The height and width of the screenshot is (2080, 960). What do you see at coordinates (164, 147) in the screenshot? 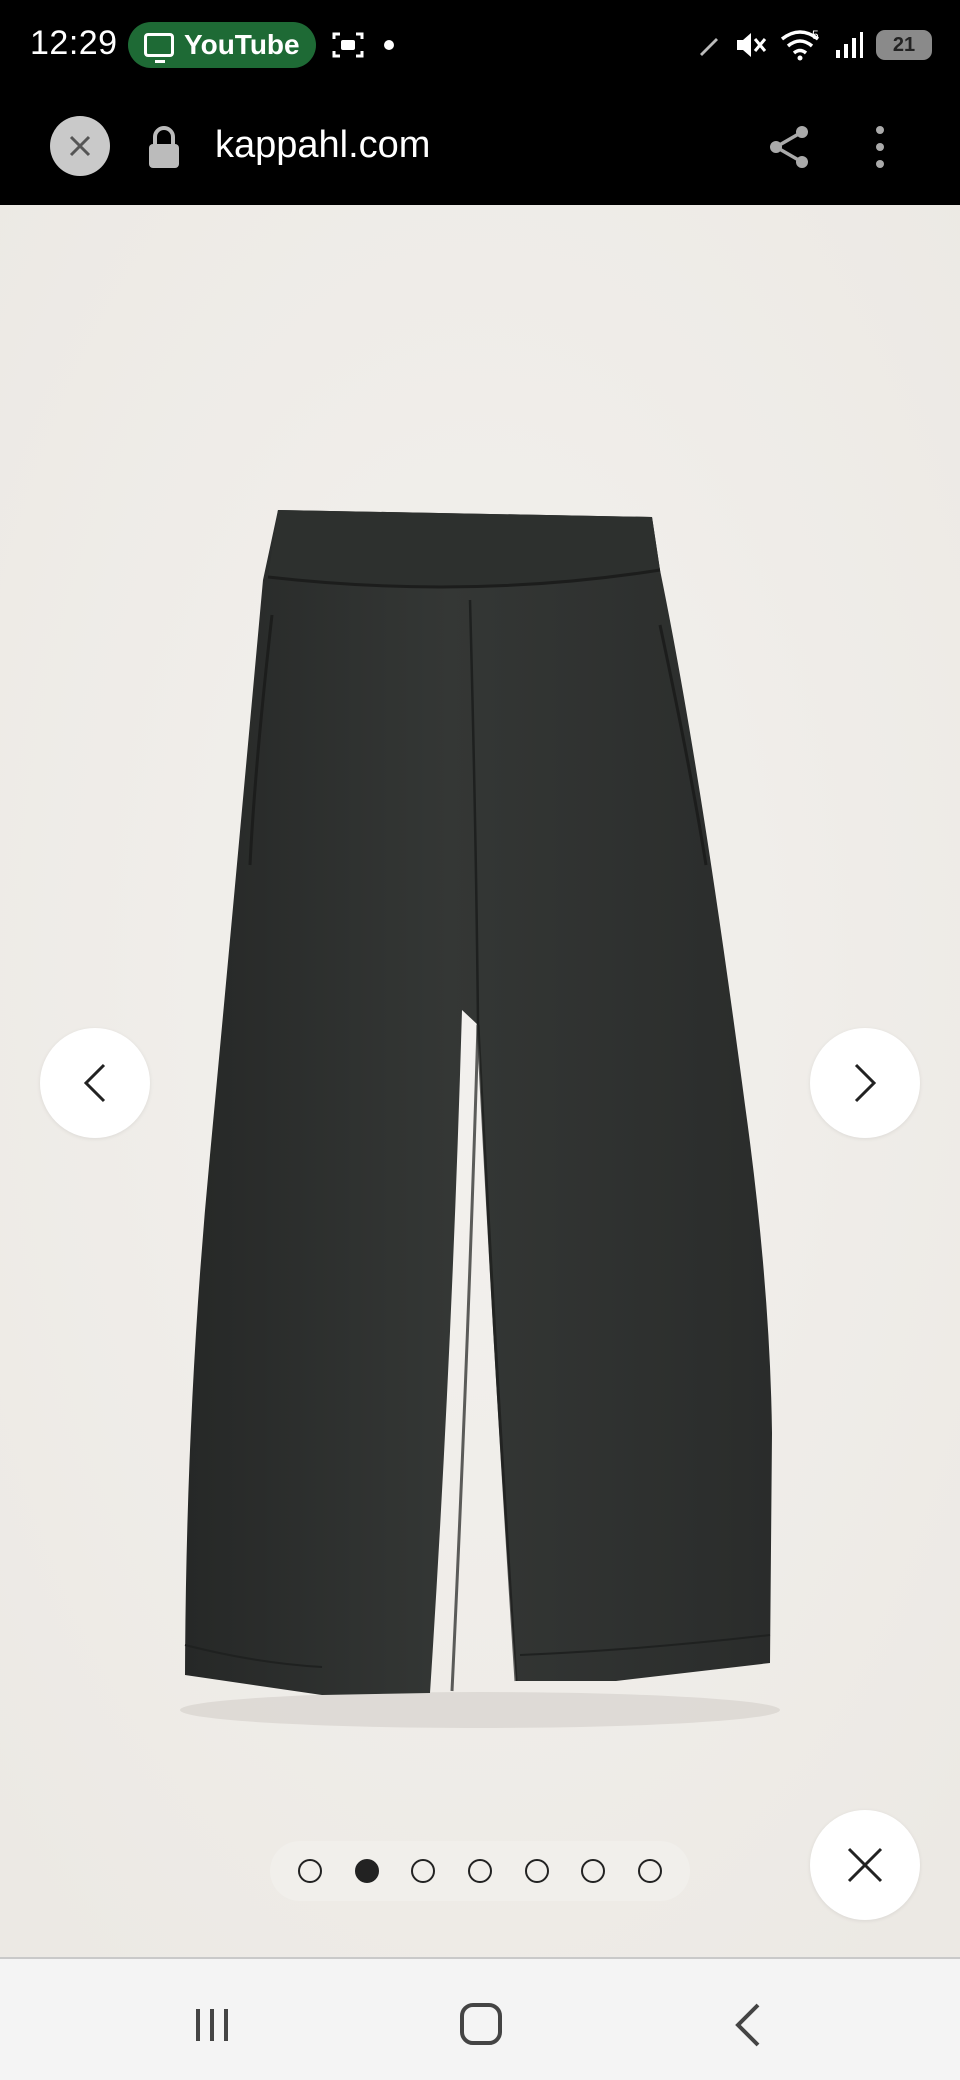
I see `lock-icon` at bounding box center [164, 147].